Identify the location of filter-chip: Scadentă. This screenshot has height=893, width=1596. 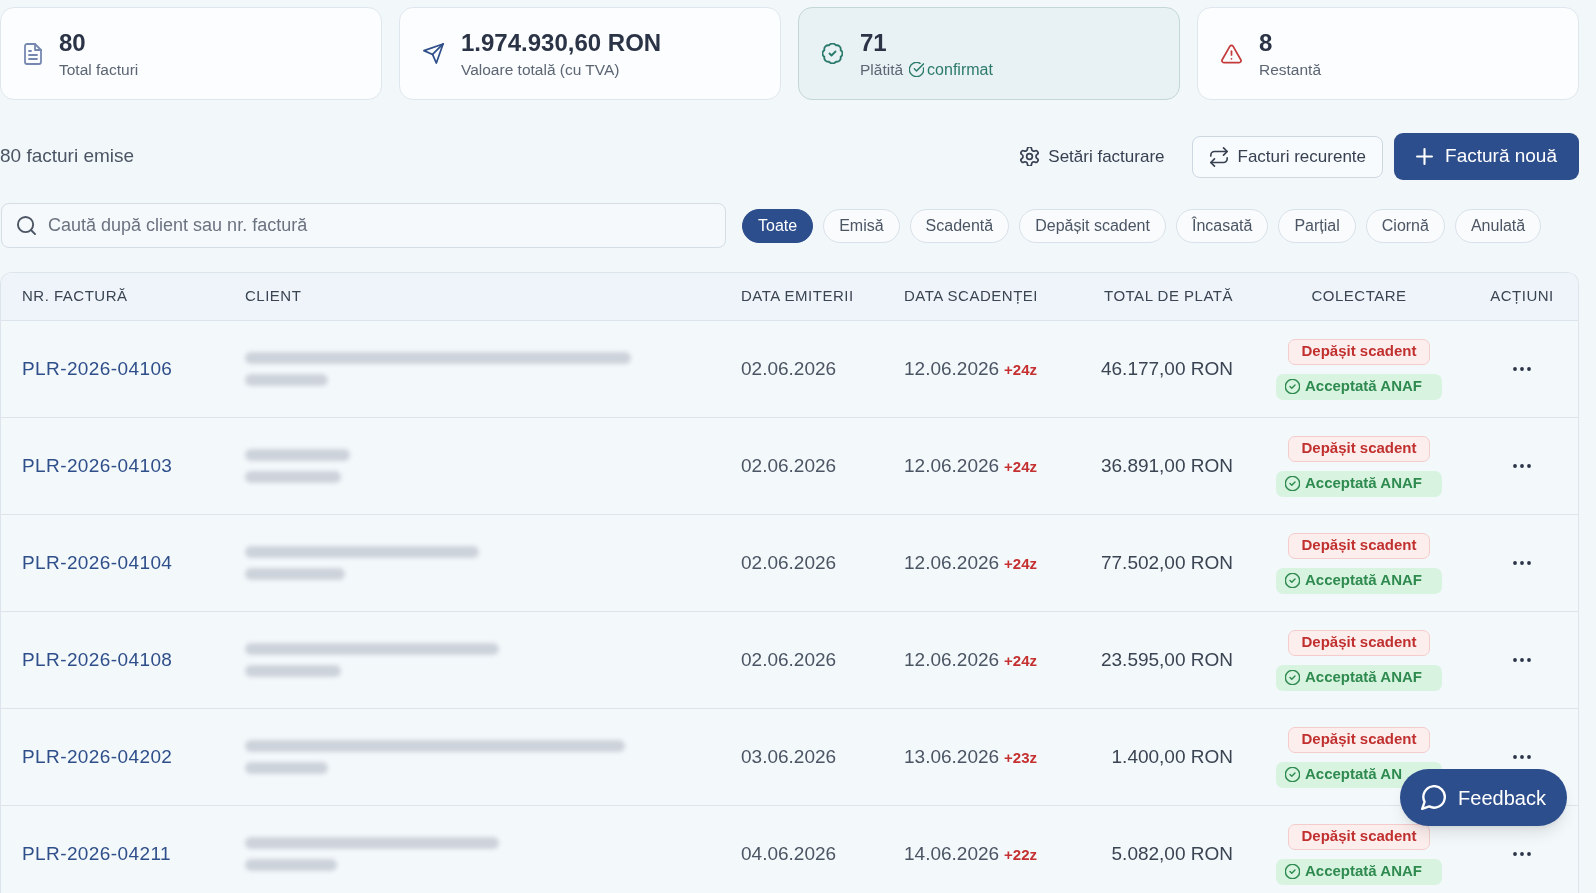
(959, 225).